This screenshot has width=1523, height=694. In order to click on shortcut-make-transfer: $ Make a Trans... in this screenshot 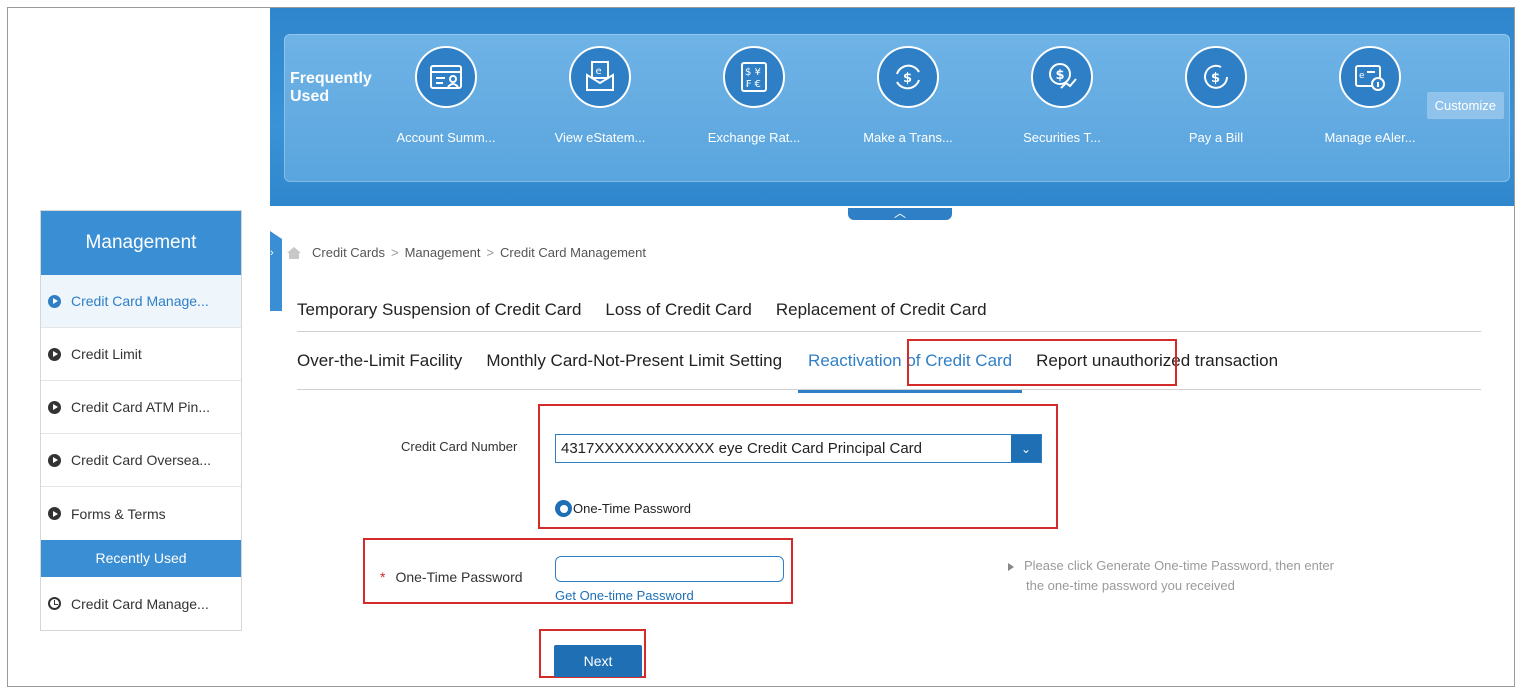, I will do `click(908, 95)`.